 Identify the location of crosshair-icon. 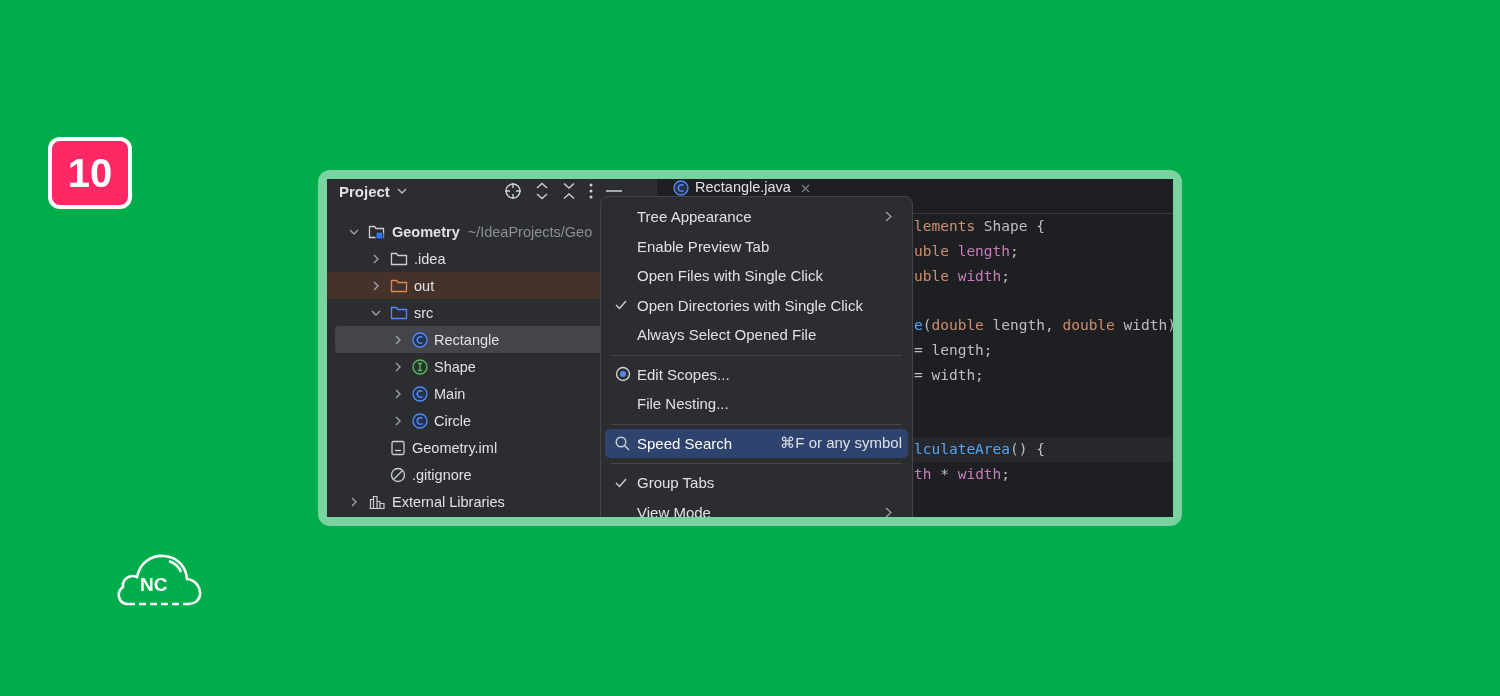
(512, 191).